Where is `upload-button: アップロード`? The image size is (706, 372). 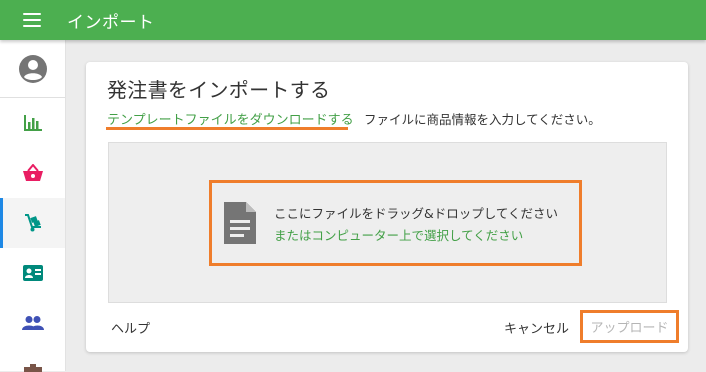 upload-button: アップロード is located at coordinates (629, 326).